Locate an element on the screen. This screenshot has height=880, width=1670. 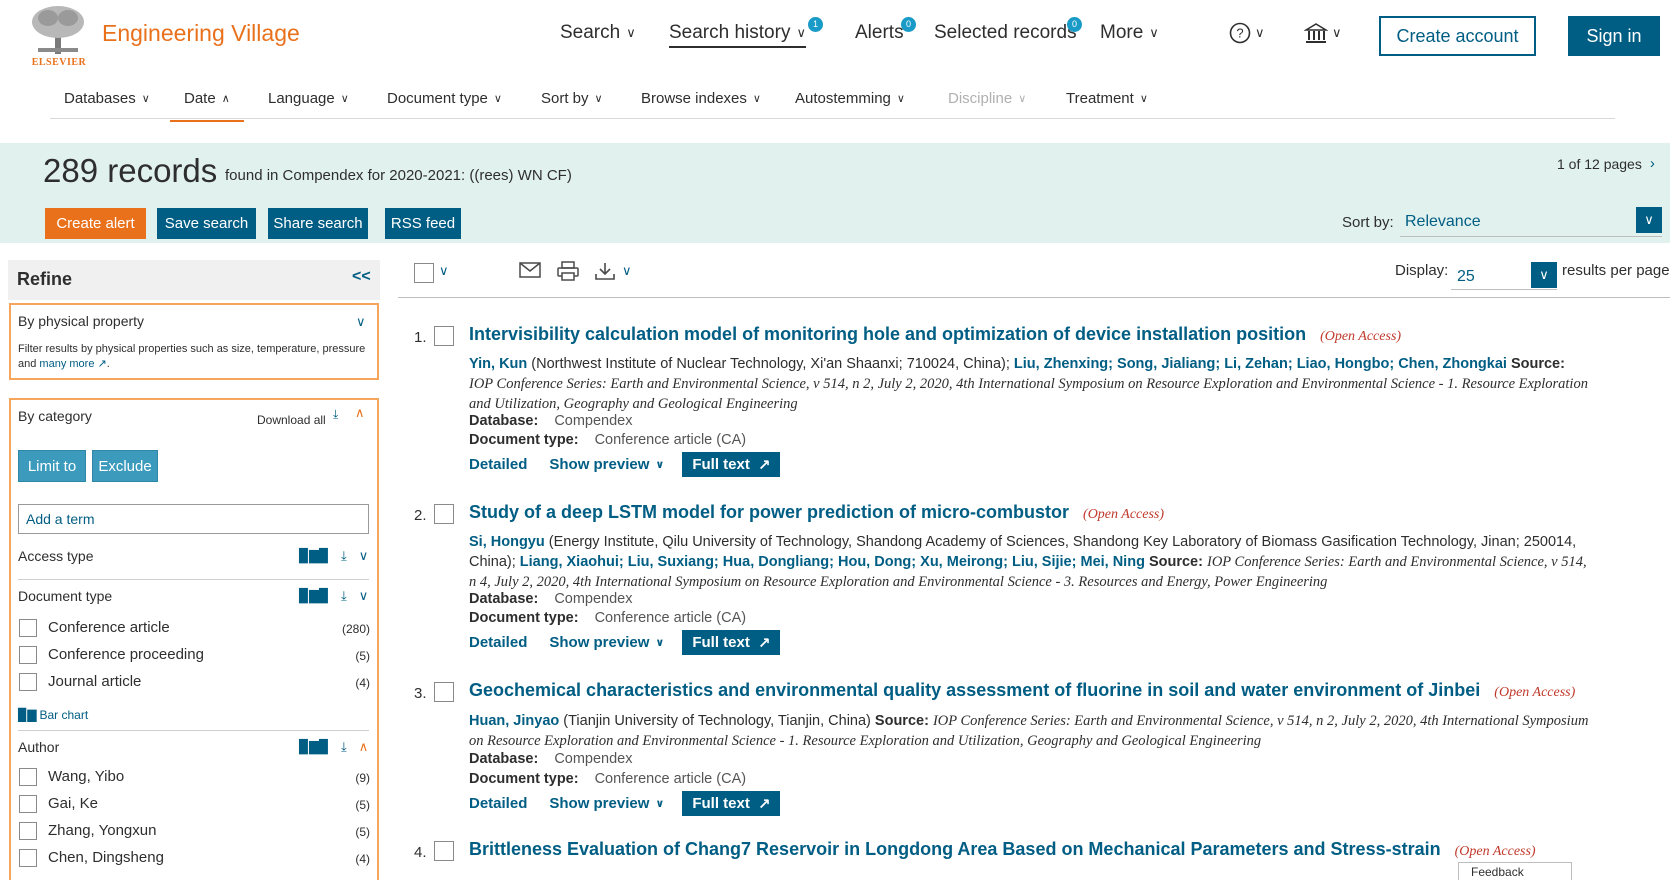
filter-document-type: Document type ∨ is located at coordinates (444, 98).